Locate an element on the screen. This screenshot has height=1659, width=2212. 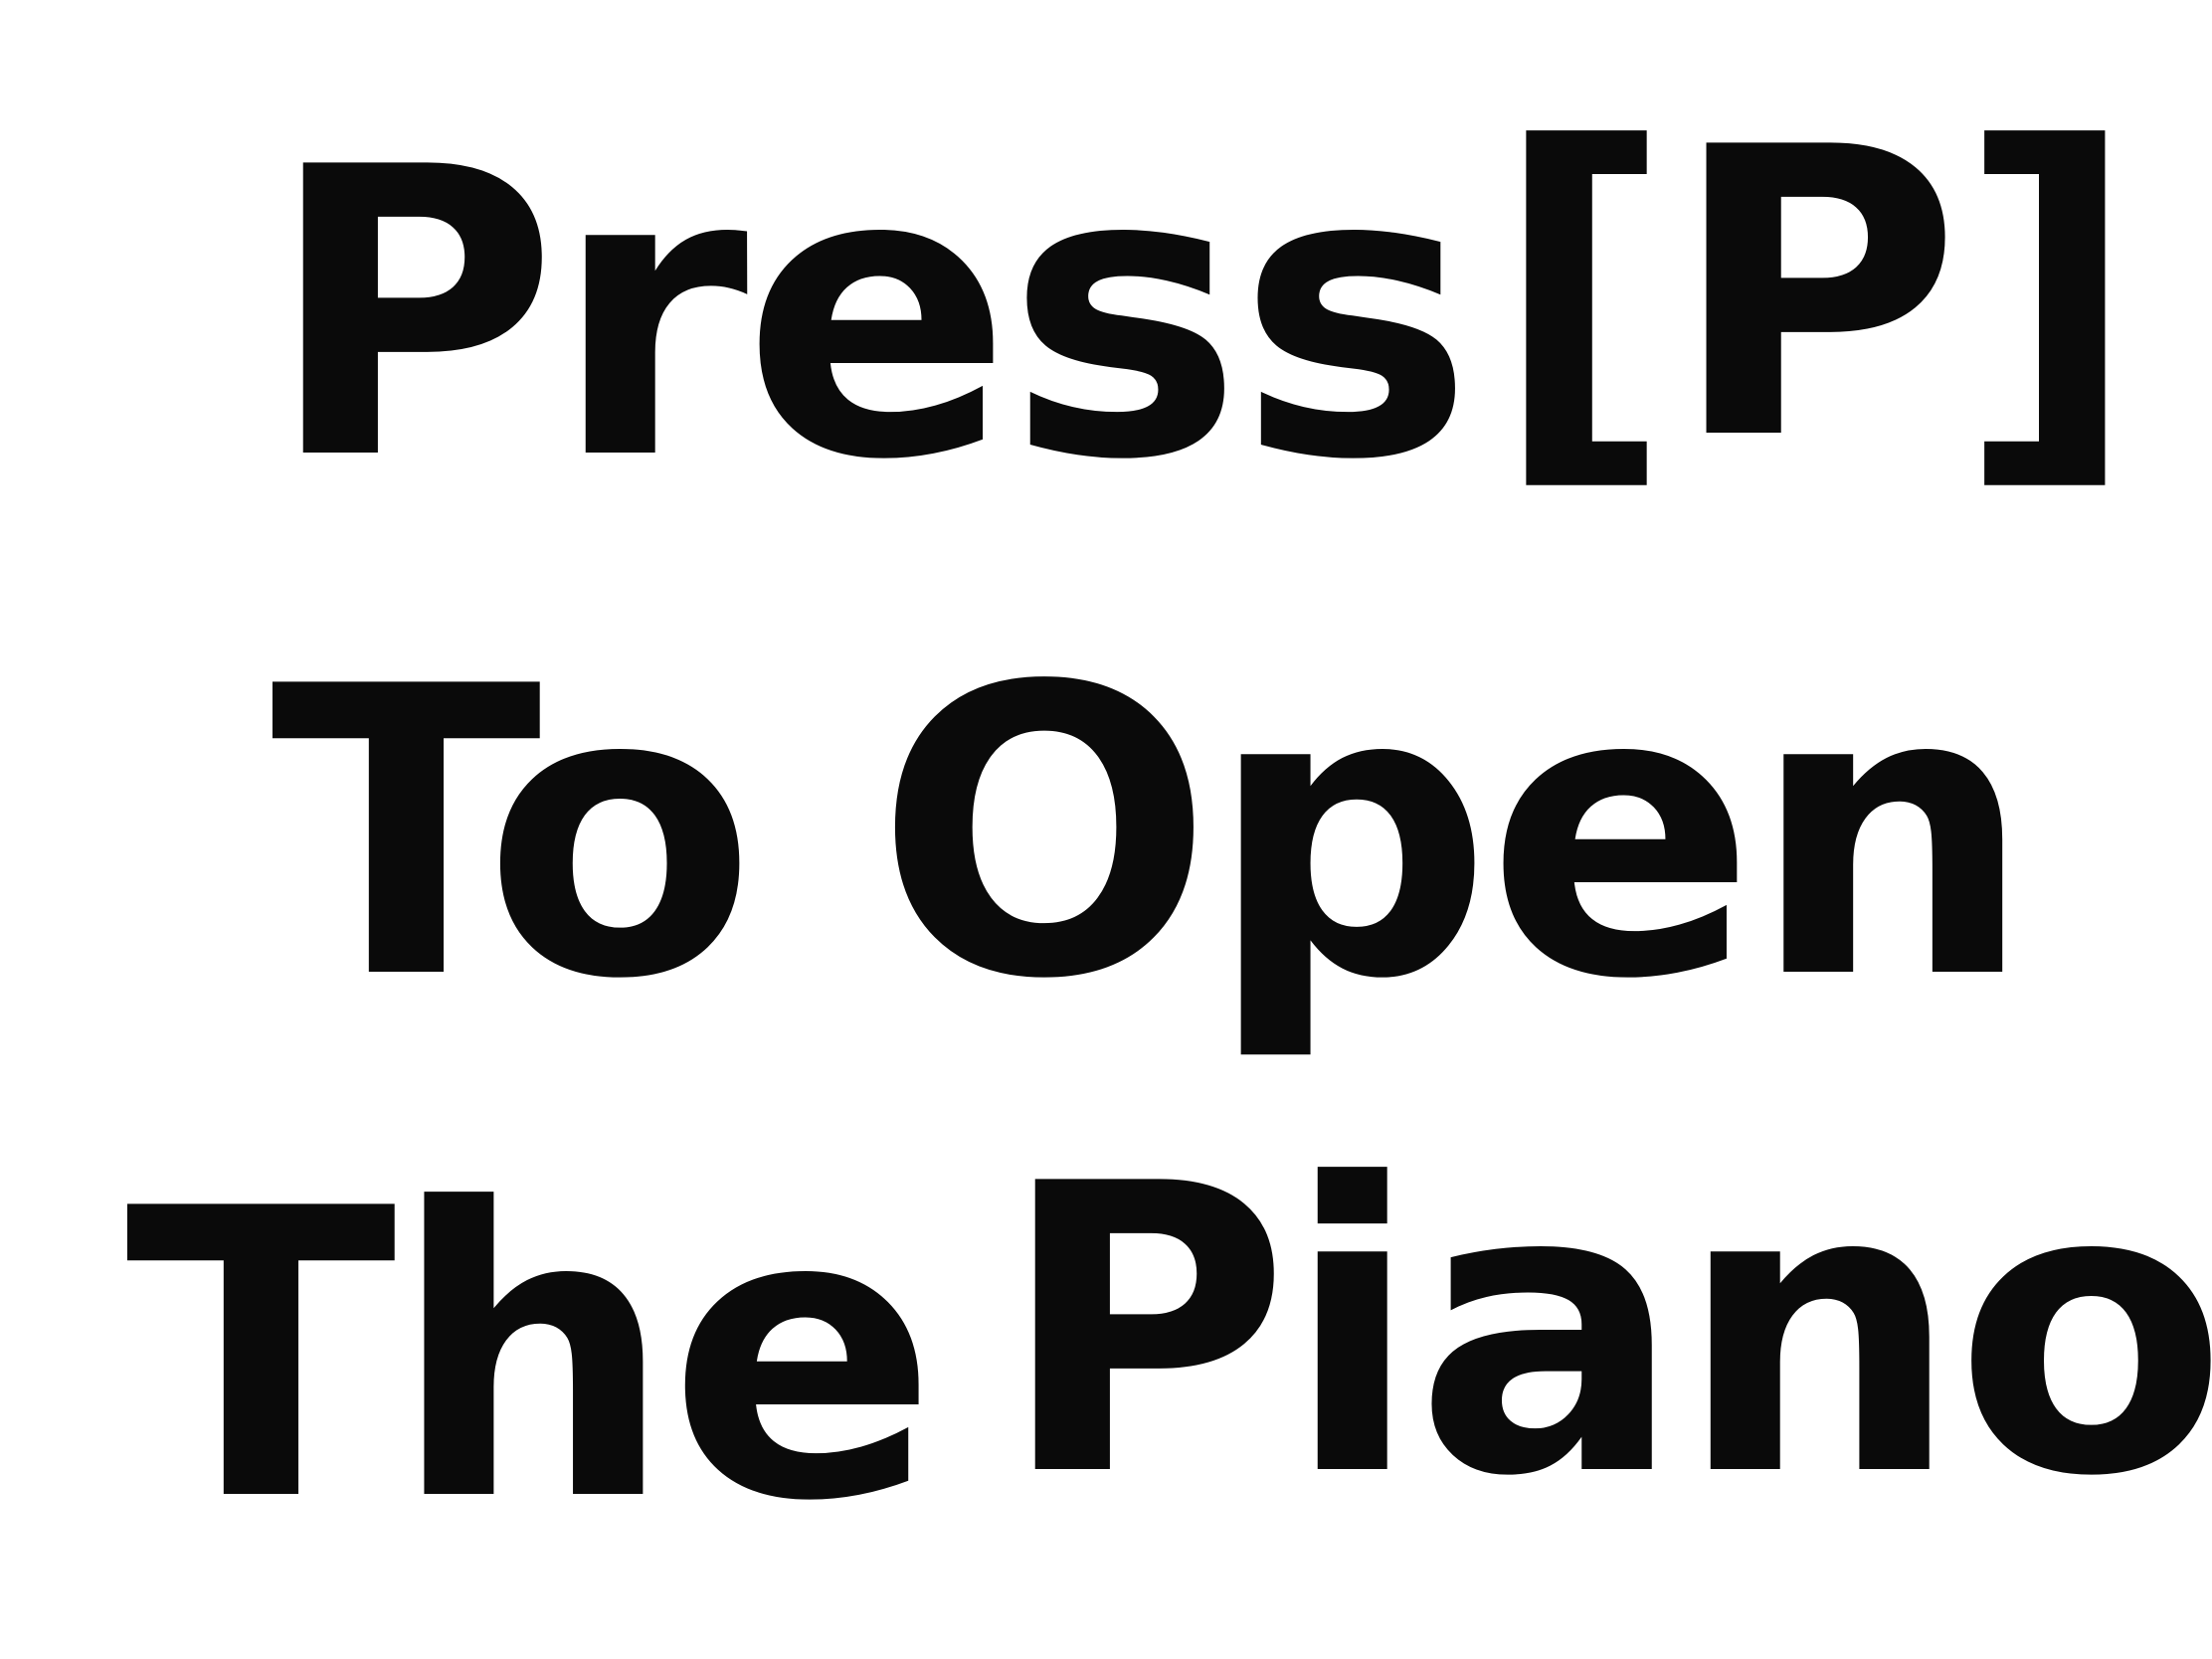
word-to: To is located at coordinates (514, 835).